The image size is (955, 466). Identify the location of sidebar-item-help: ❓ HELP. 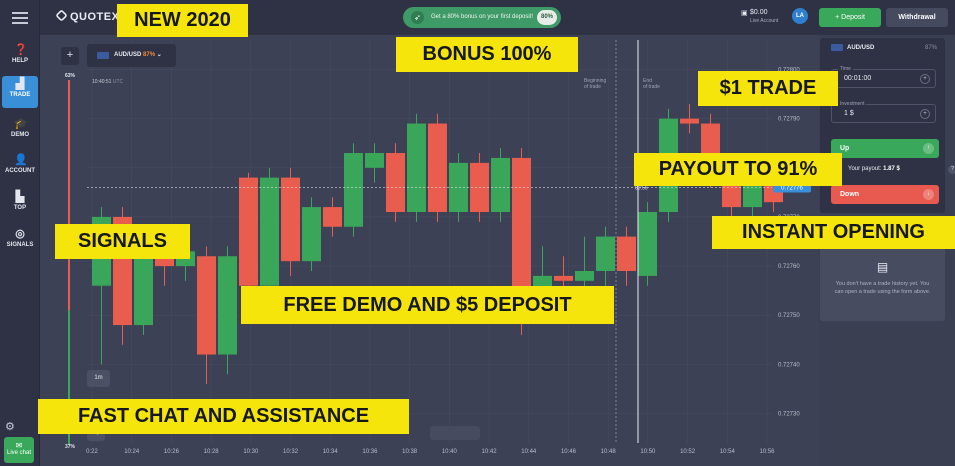
(20, 58).